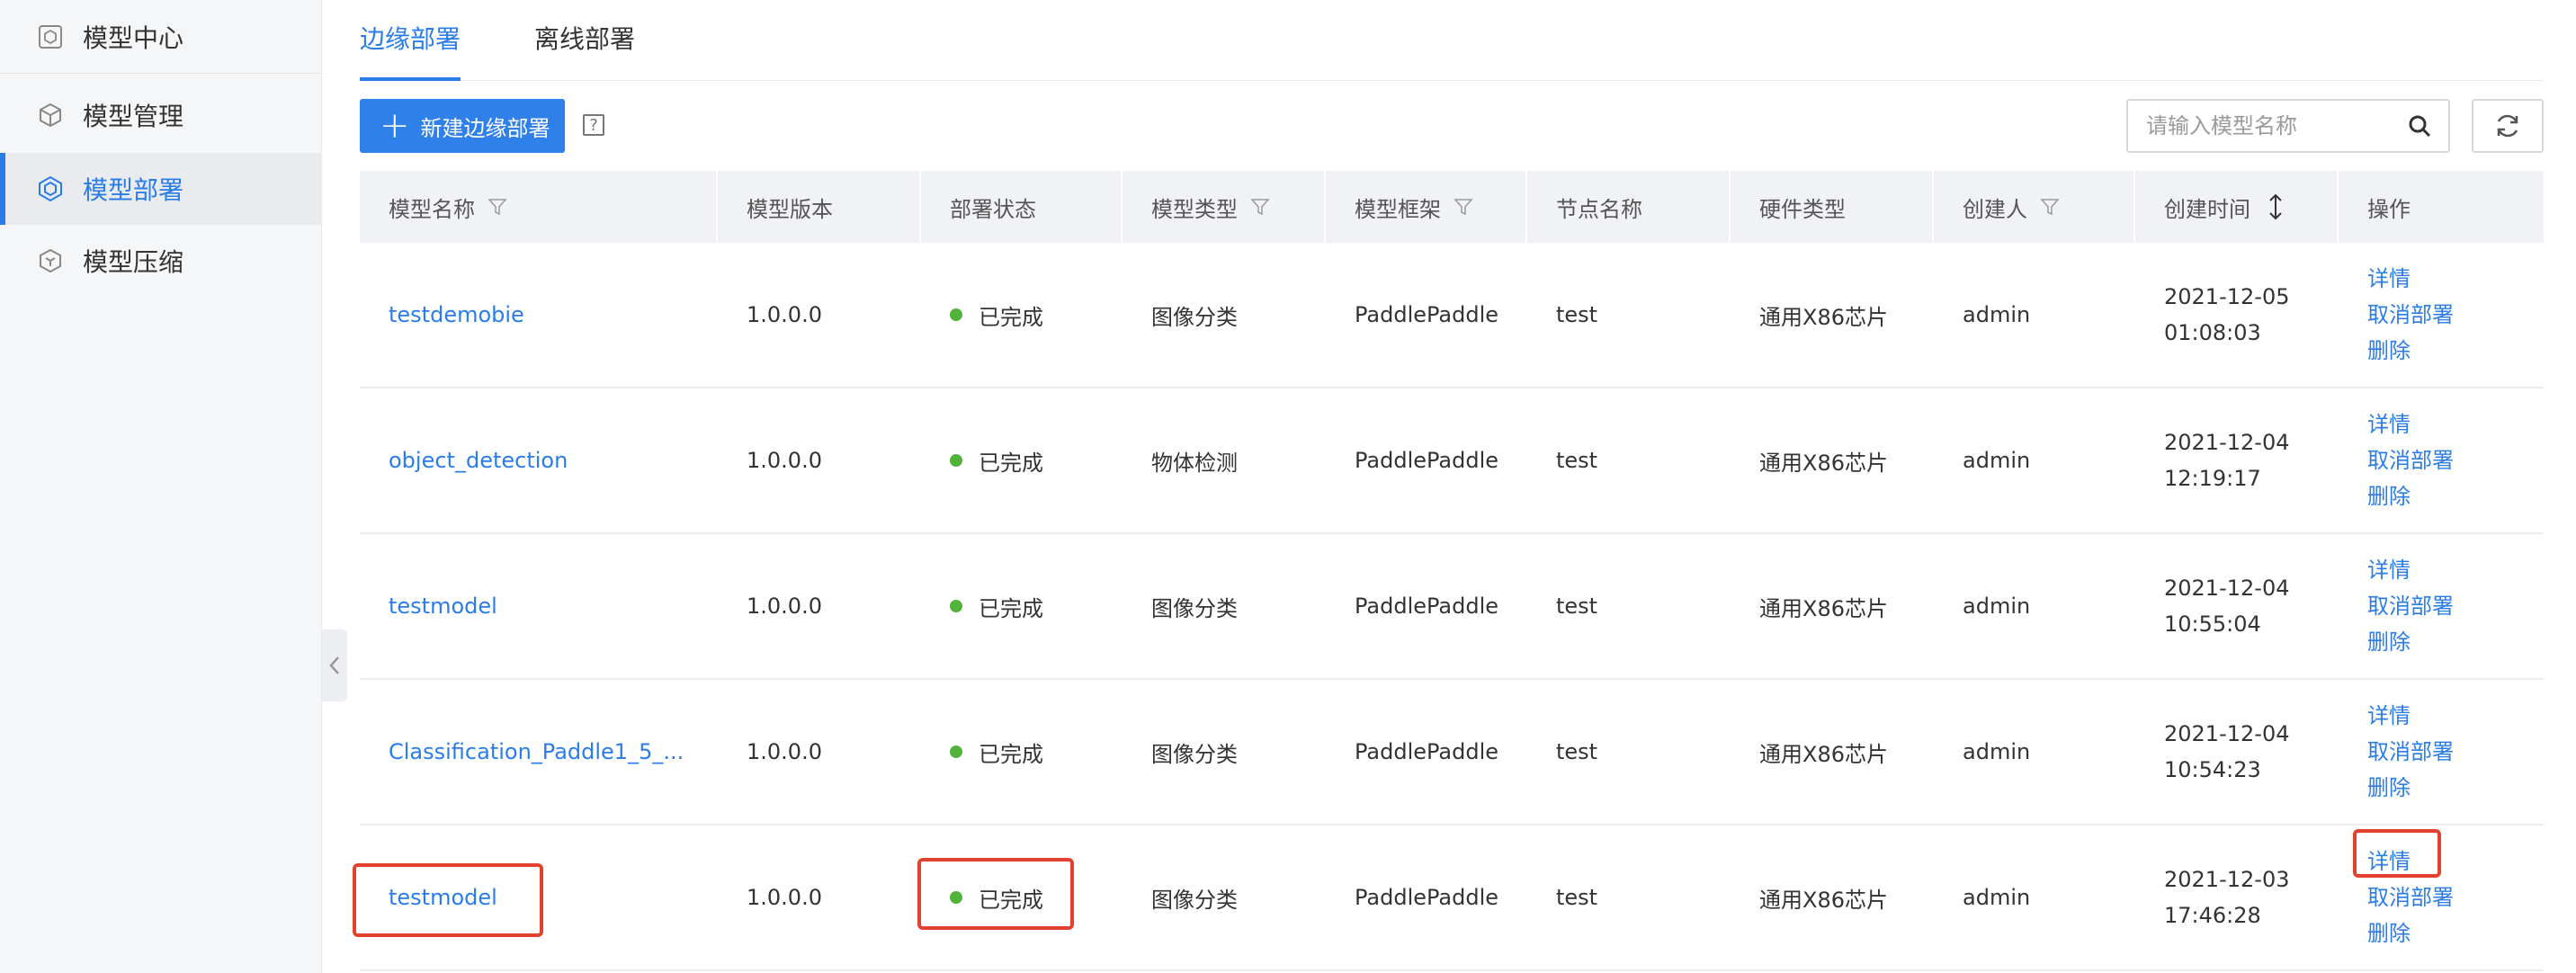 The height and width of the screenshot is (973, 2576). Describe the element at coordinates (2212, 624) in the screenshot. I see `created-time: 10:55:04` at that location.